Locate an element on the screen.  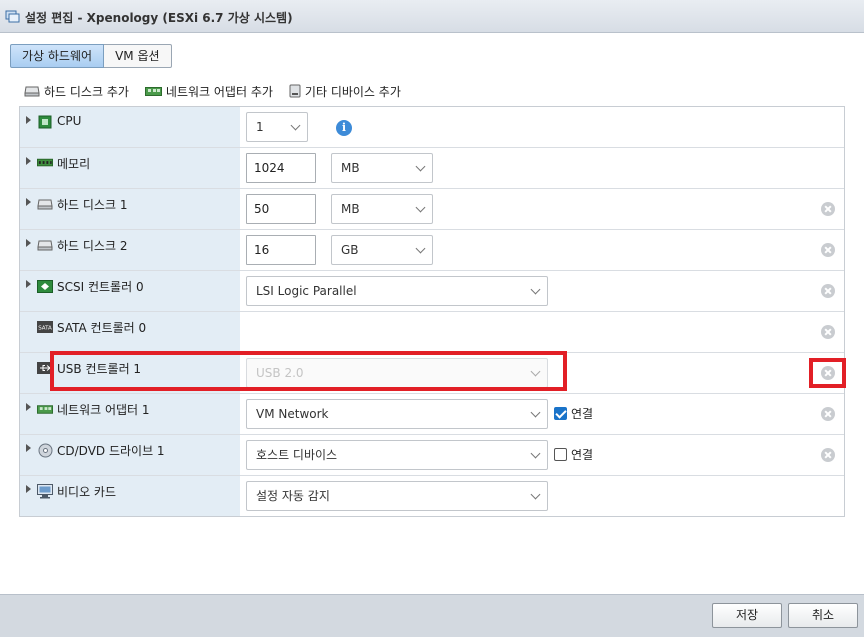
vm-settings-icon is located at coordinates (12, 16).